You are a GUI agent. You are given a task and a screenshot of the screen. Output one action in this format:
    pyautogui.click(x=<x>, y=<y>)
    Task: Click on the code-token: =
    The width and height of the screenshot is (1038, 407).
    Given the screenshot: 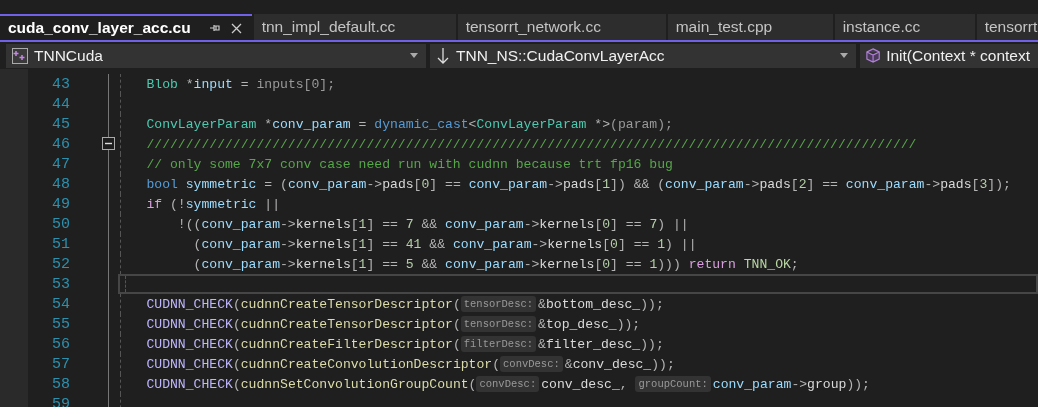 What is the action you would take?
    pyautogui.click(x=244, y=84)
    